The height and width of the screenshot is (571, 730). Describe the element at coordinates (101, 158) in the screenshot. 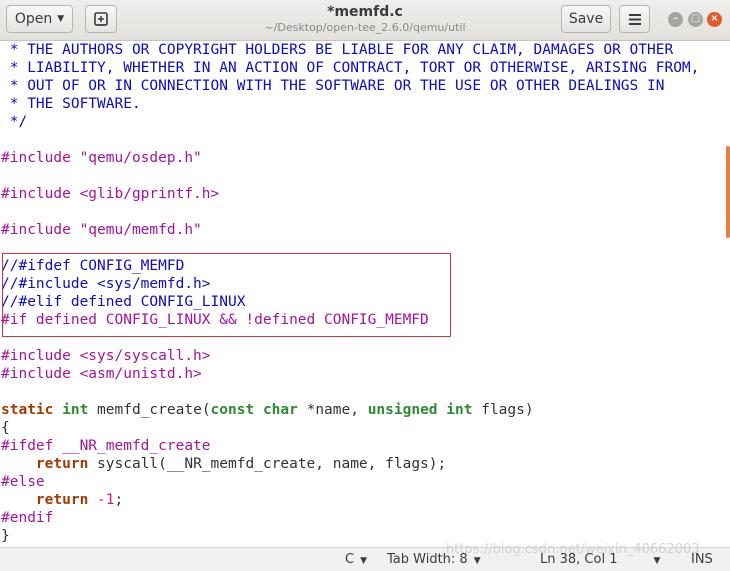

I see `code-line: #include "qemu/osdep.h"` at that location.